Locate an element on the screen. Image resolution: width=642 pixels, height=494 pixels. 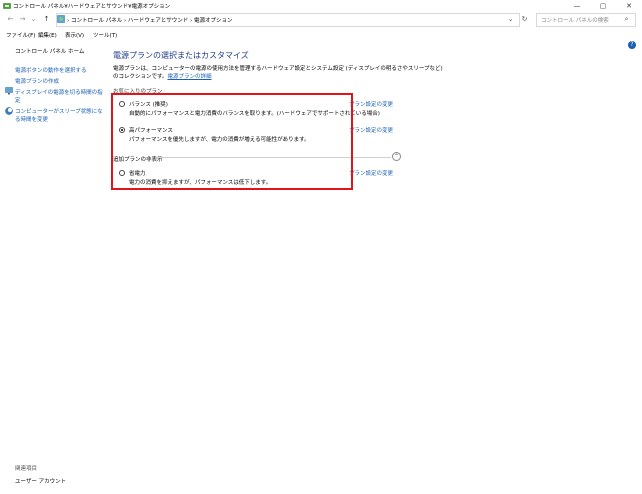
menu-file: ファイル(F) is located at coordinates (20, 35).